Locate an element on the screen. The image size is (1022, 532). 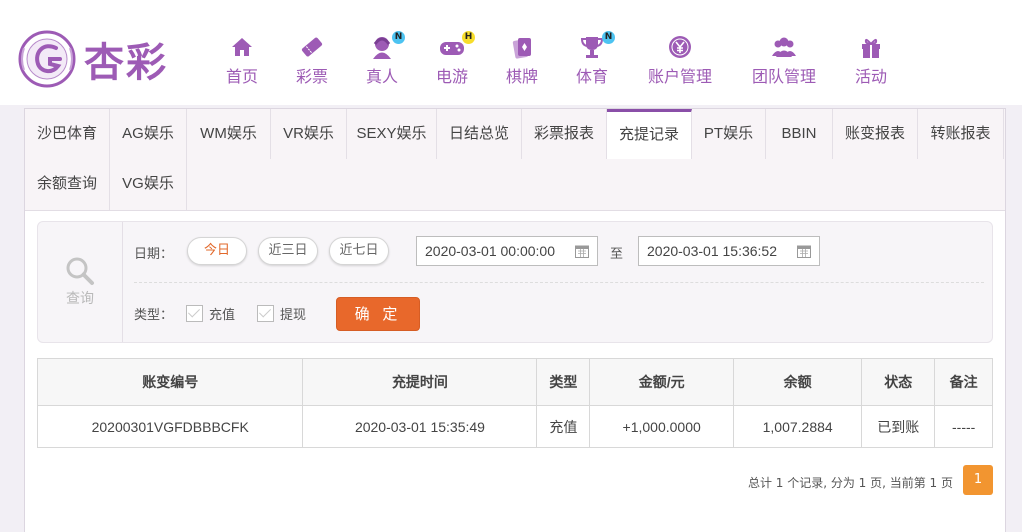
nav-label: 首页 is located at coordinates (242, 76).